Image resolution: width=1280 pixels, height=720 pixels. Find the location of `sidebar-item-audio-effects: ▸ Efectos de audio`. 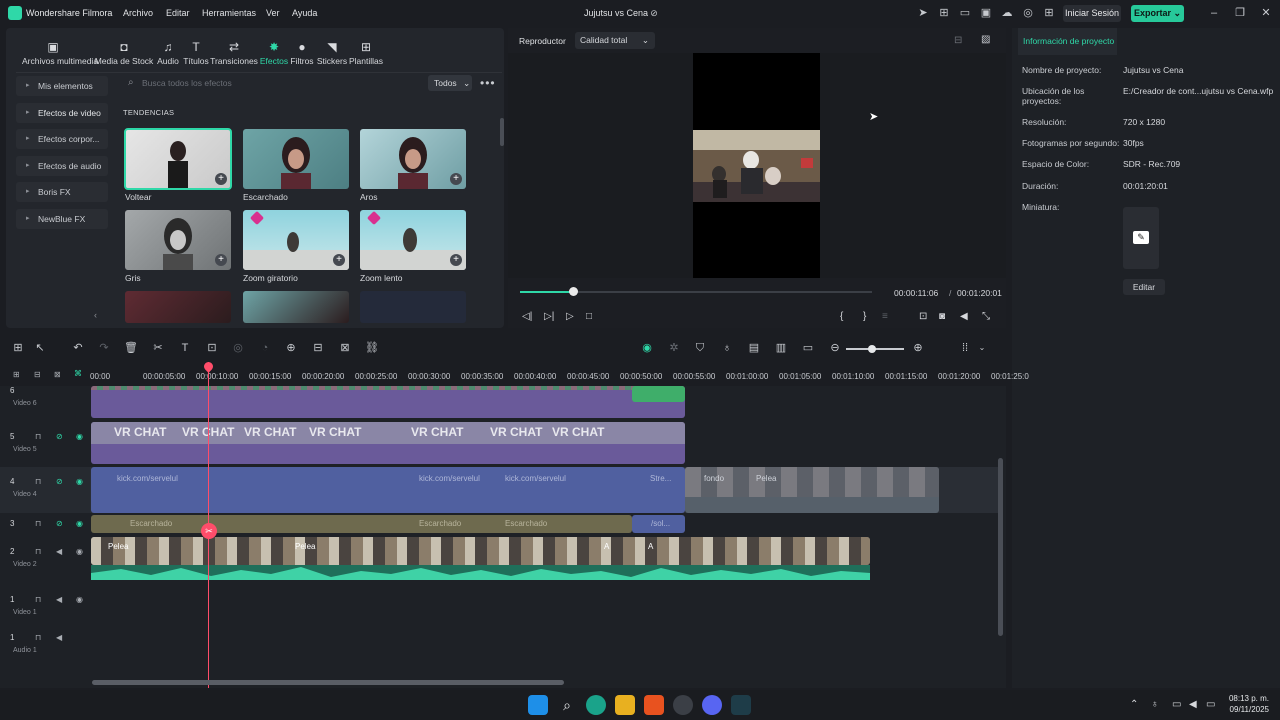

sidebar-item-audio-effects: ▸ Efectos de audio is located at coordinates (62, 166).